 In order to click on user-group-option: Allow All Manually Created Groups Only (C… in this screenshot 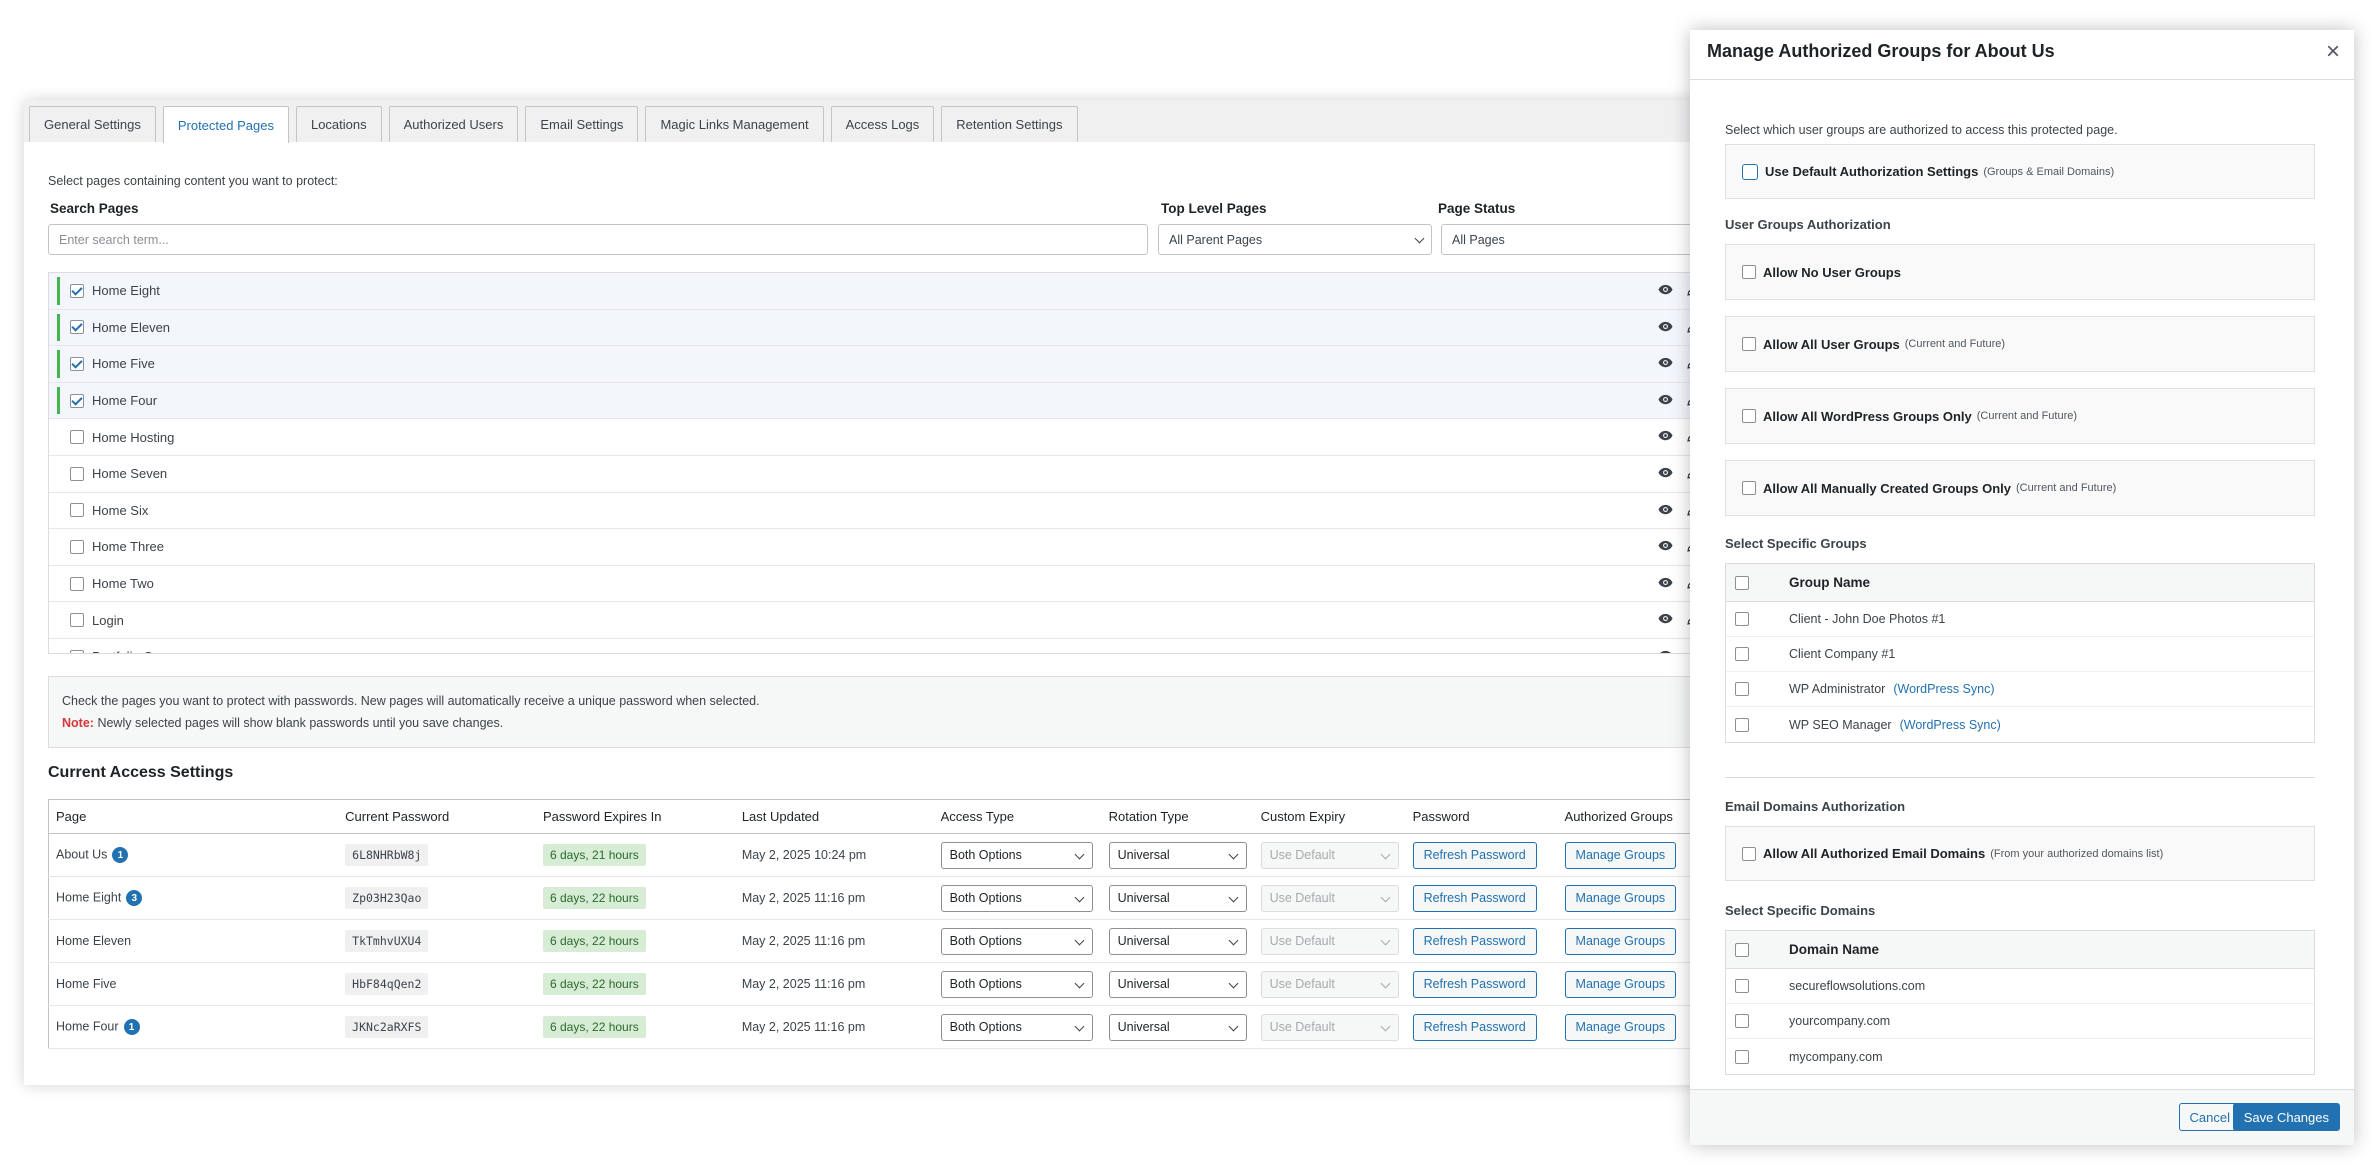, I will do `click(2020, 488)`.